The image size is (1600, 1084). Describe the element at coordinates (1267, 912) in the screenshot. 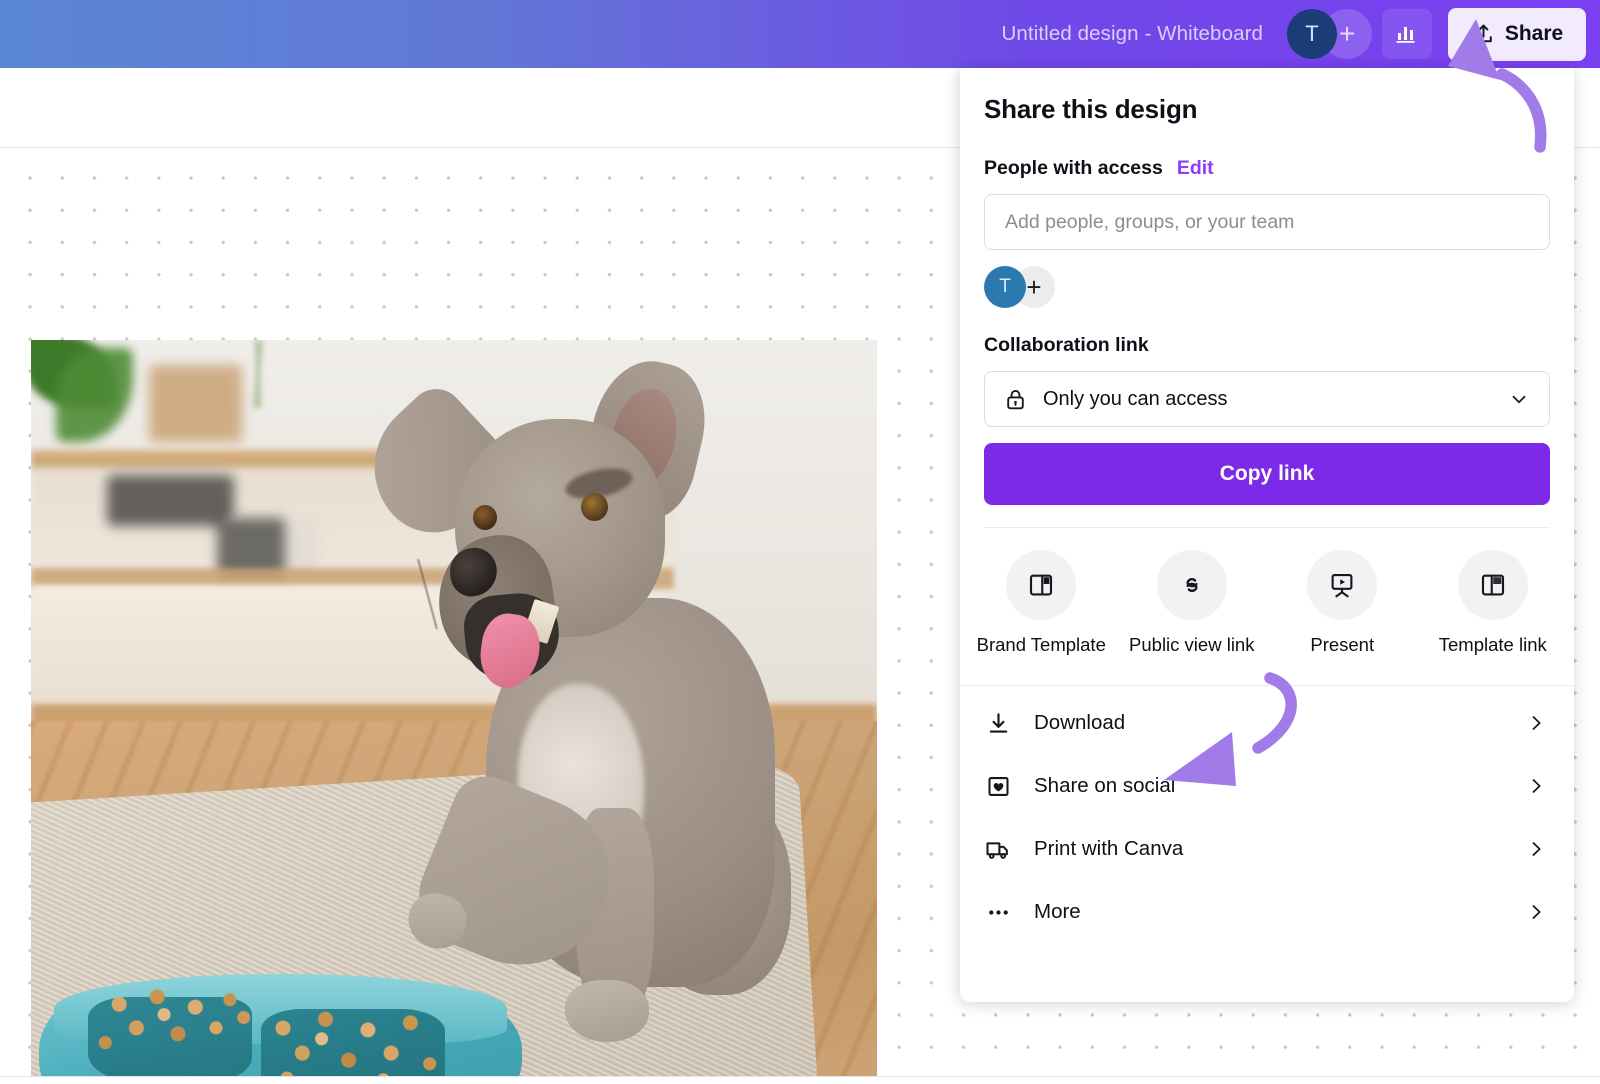

I see `menu-item-more: More` at that location.